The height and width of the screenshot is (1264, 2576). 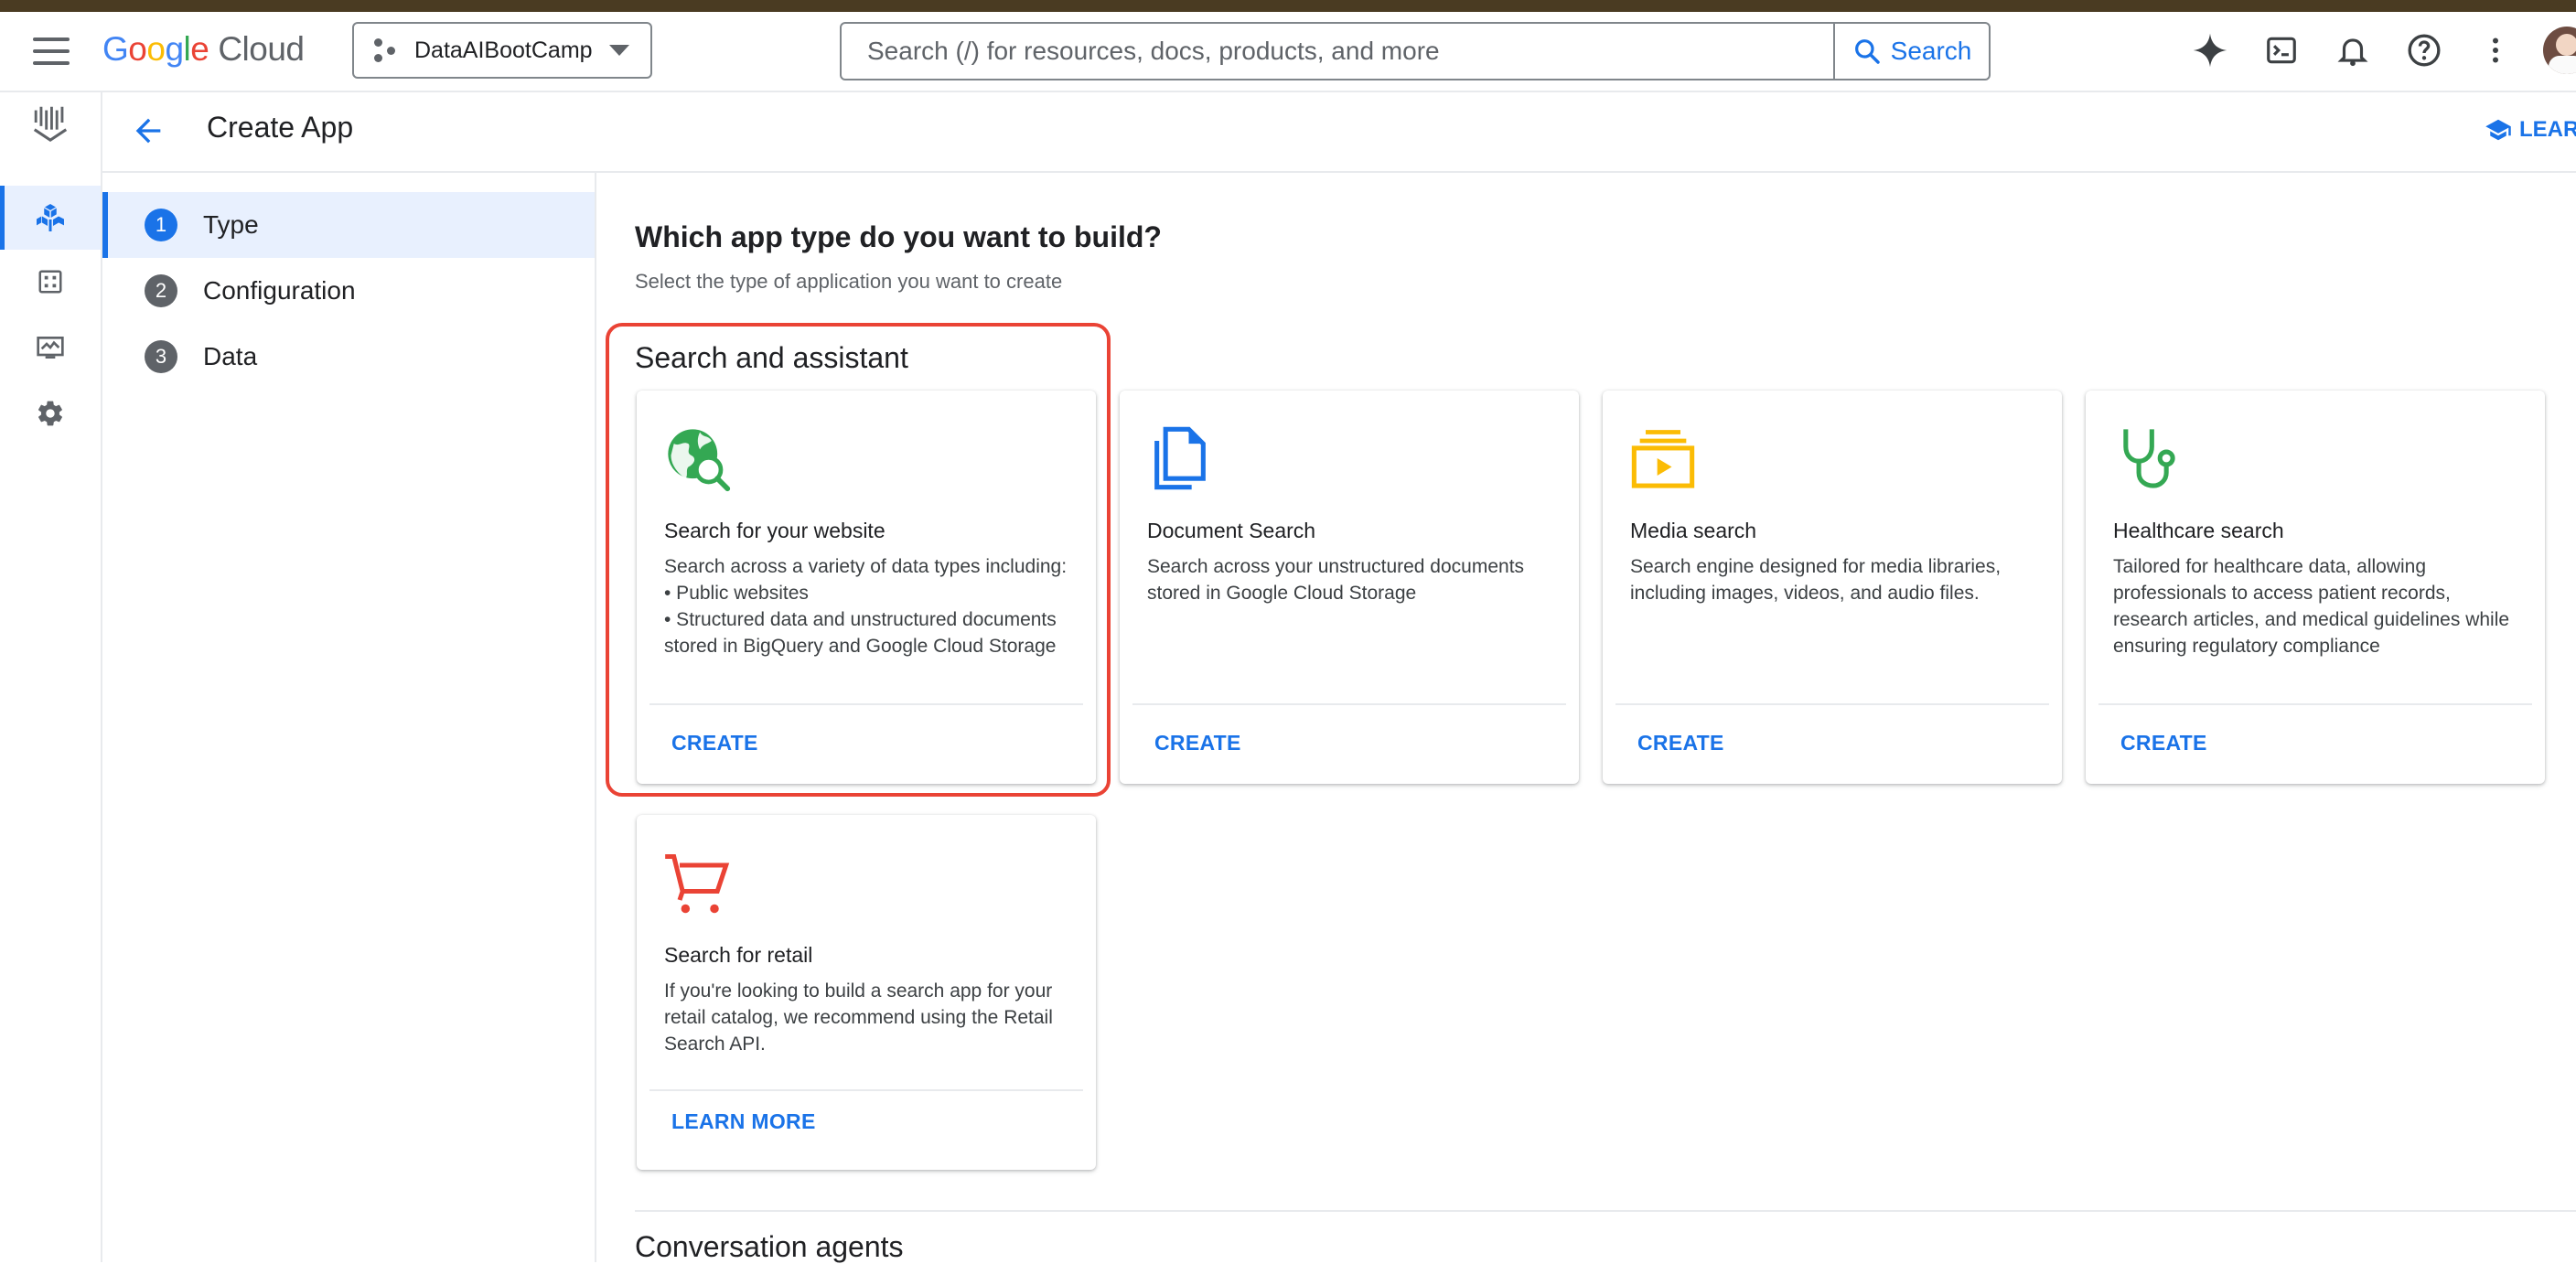 What do you see at coordinates (2353, 50) in the screenshot?
I see `notifications-bell-icon` at bounding box center [2353, 50].